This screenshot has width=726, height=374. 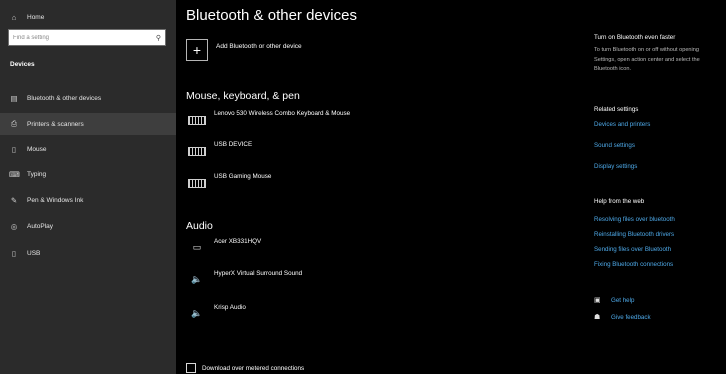 I want to click on sidebar-item-label: USB, so click(x=34, y=253).